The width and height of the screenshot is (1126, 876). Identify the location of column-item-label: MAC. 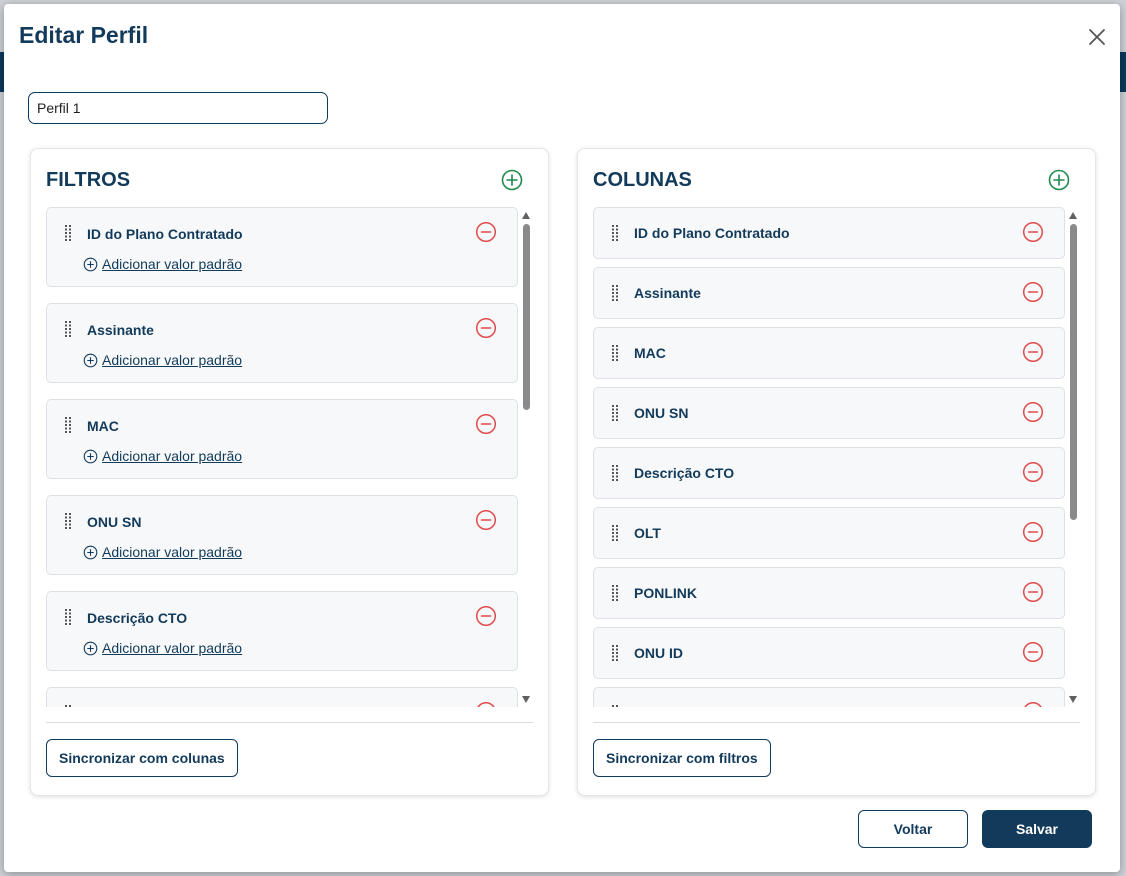
(650, 353).